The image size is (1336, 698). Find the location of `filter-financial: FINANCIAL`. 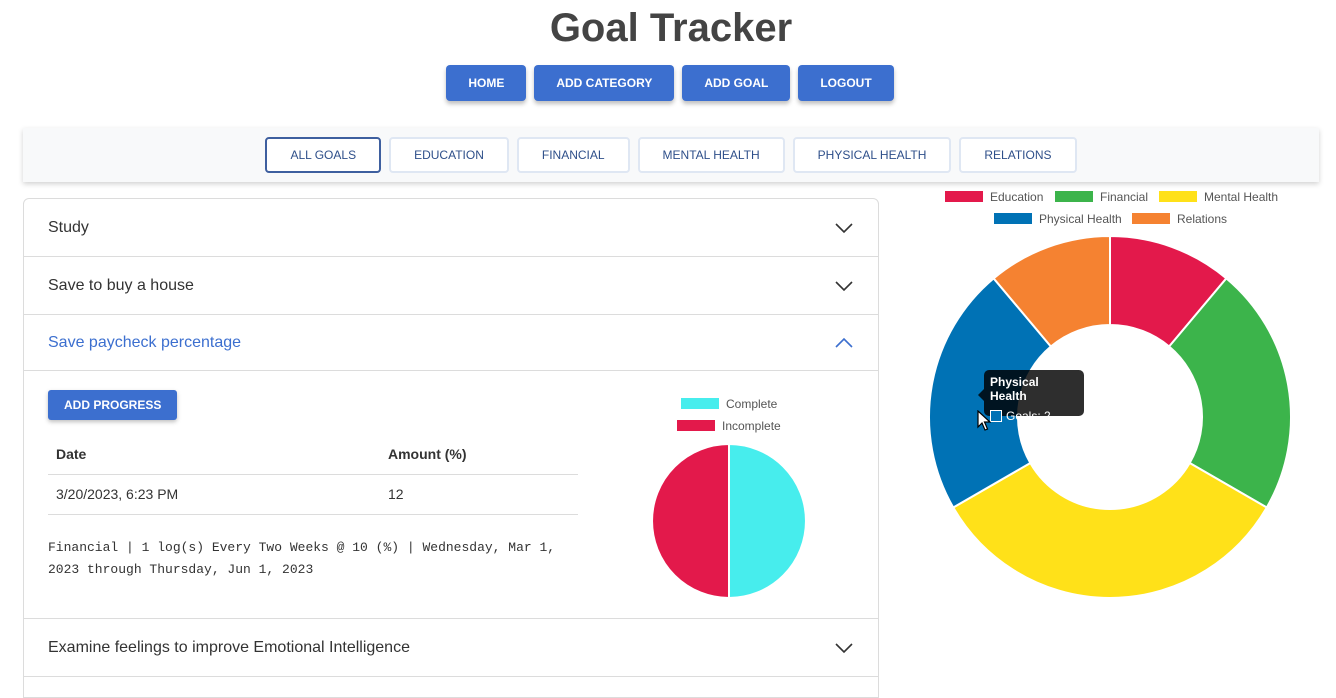

filter-financial: FINANCIAL is located at coordinates (573, 155).